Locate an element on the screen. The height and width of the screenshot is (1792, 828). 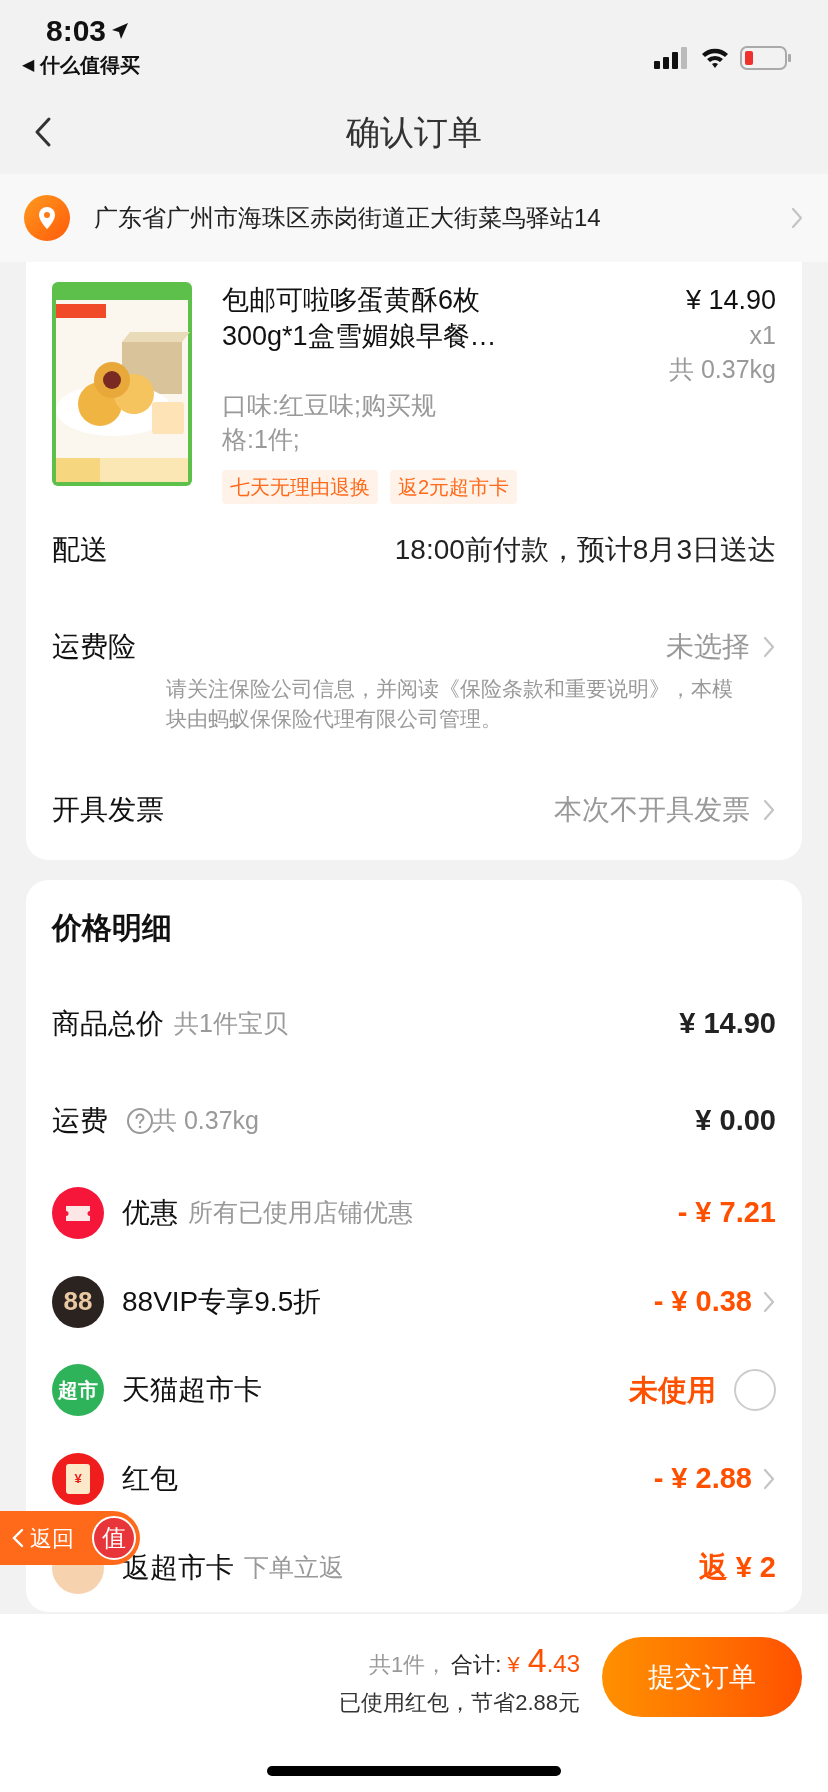
price-note: 下单立返 is located at coordinates (294, 1567).